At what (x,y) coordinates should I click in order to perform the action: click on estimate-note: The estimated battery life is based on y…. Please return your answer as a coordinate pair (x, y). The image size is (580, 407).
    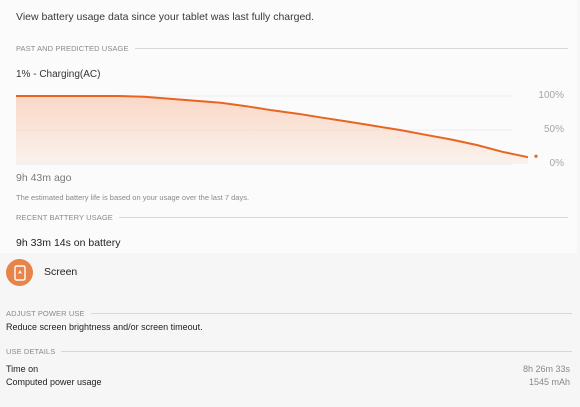
    Looking at the image, I should click on (133, 197).